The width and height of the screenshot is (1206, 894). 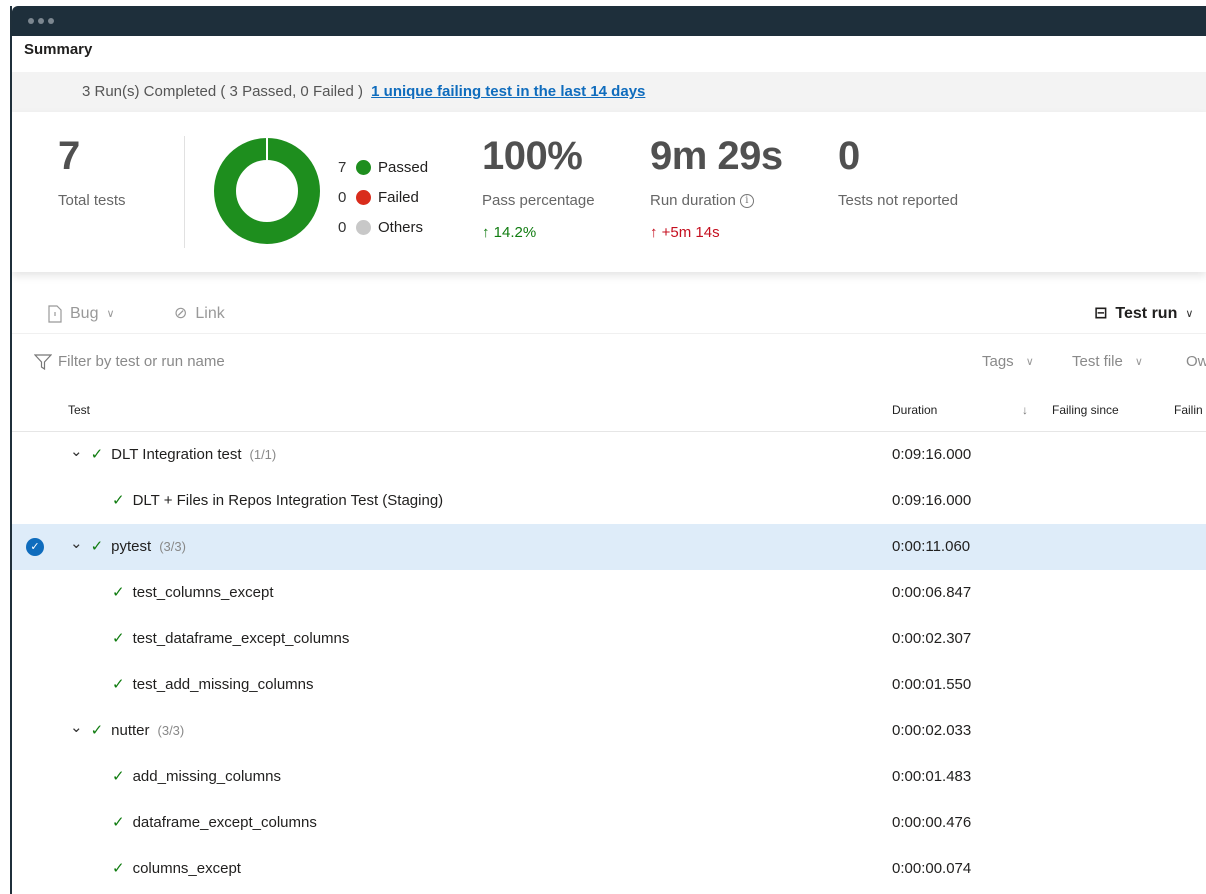 What do you see at coordinates (206, 776) in the screenshot?
I see `test-name: add_missing_columns` at bounding box center [206, 776].